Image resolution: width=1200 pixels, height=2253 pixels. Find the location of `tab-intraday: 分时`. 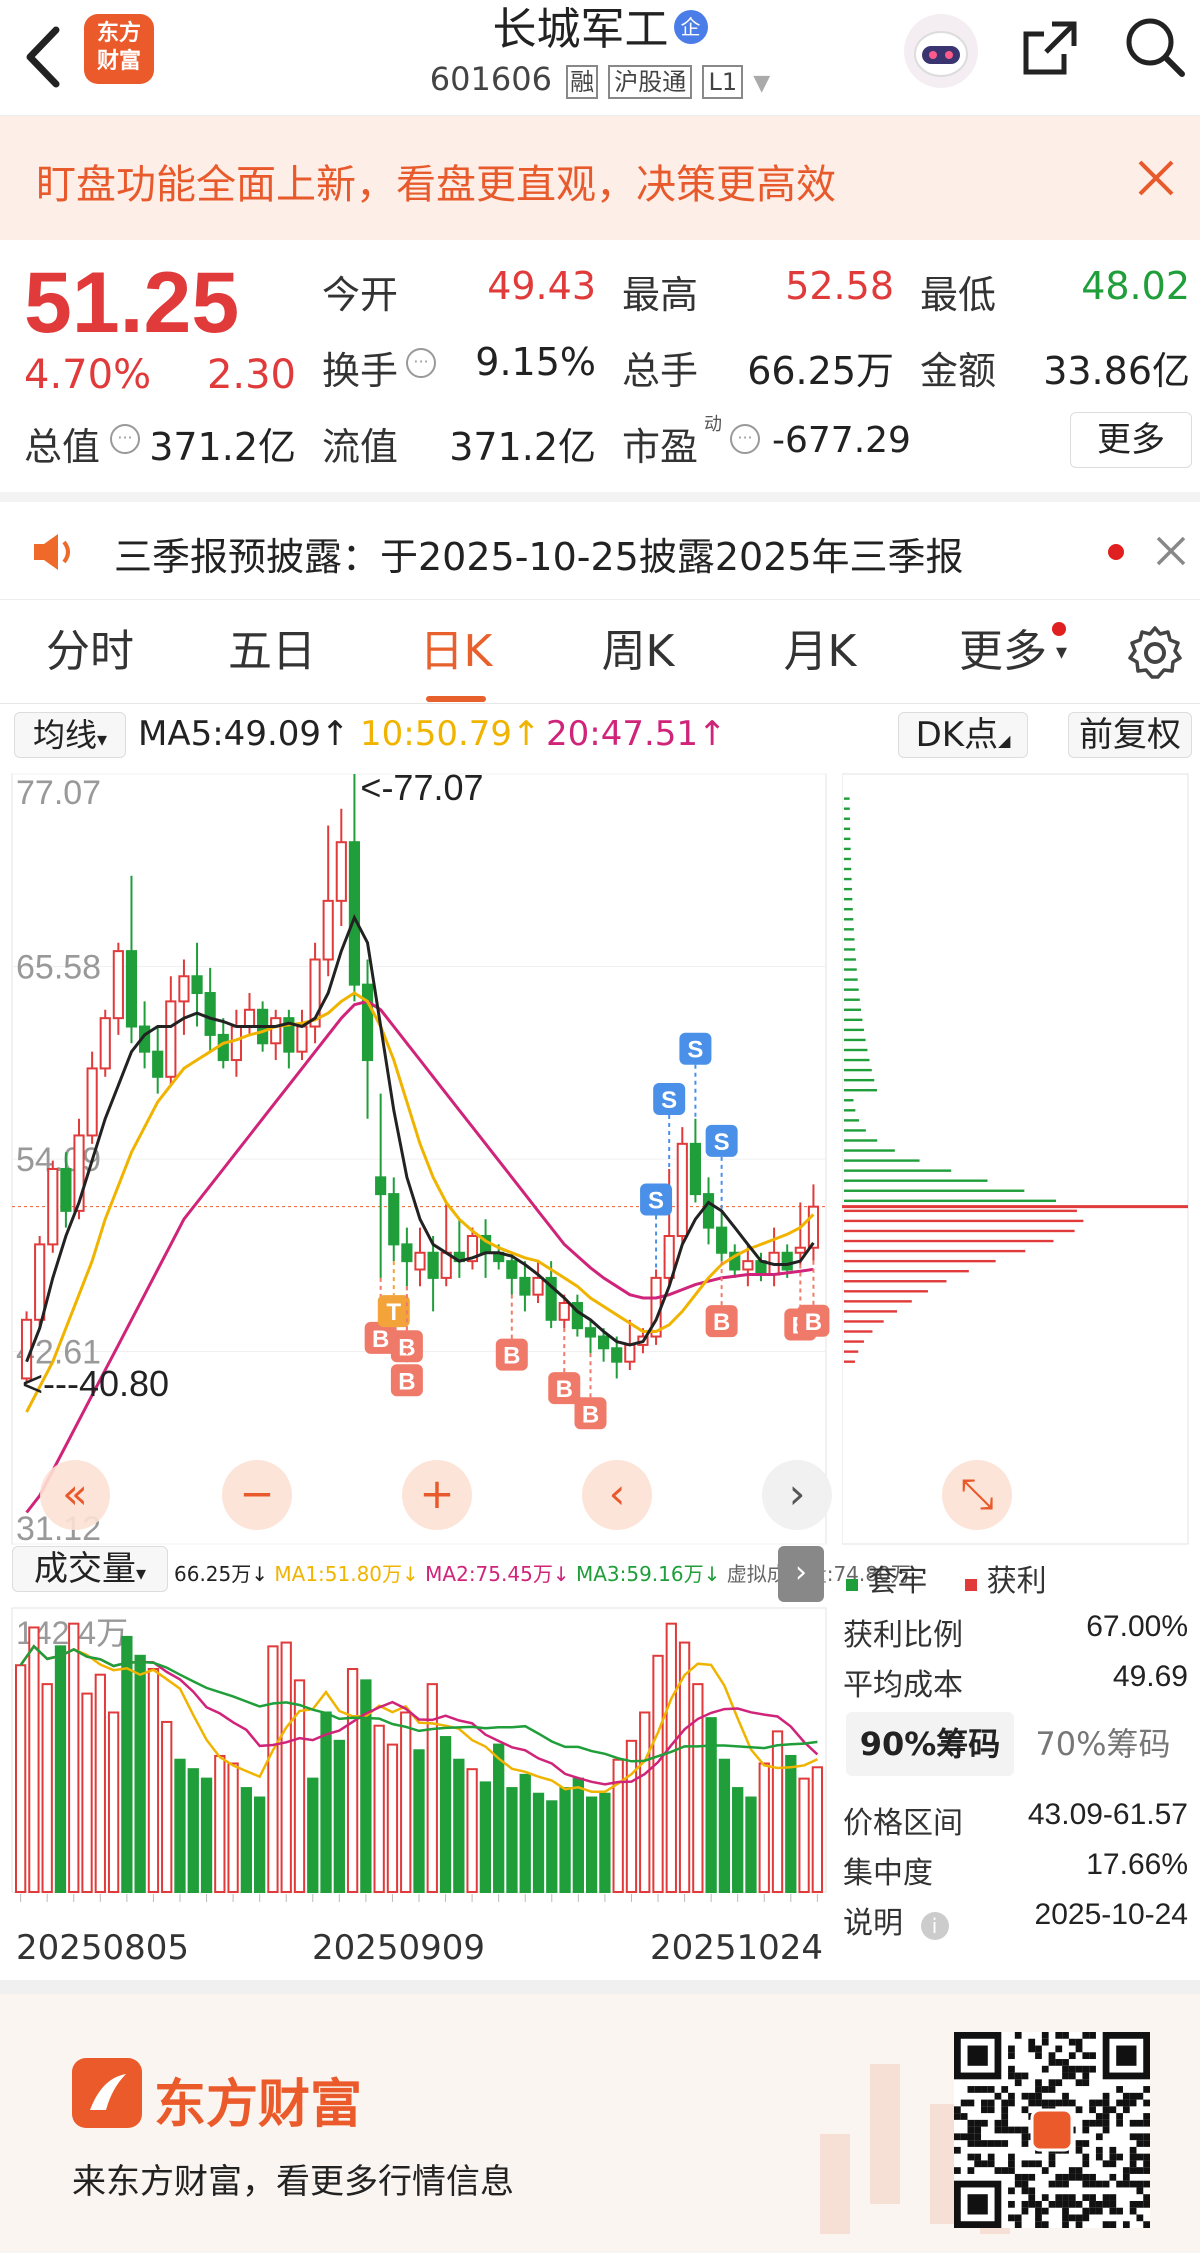

tab-intraday: 分时 is located at coordinates (90, 652).